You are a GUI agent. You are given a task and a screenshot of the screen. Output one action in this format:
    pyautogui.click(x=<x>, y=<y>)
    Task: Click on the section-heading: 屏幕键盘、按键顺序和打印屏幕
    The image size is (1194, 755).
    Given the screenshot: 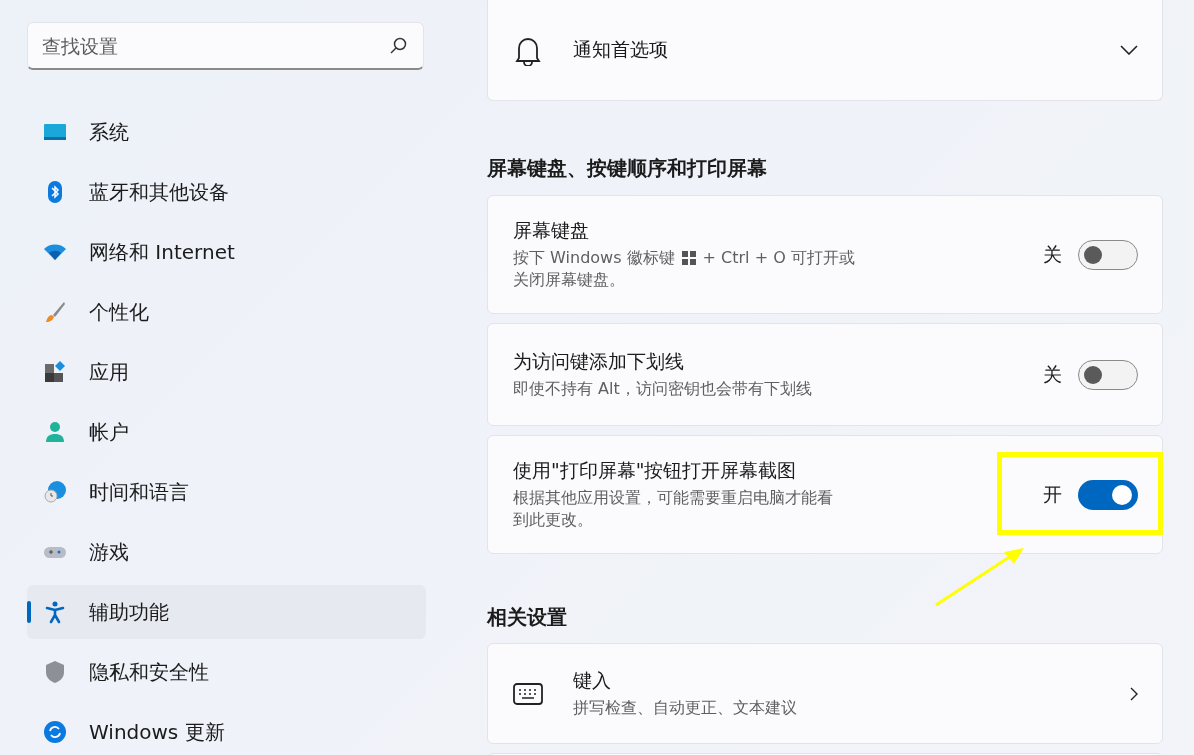 What is the action you would take?
    pyautogui.click(x=627, y=168)
    